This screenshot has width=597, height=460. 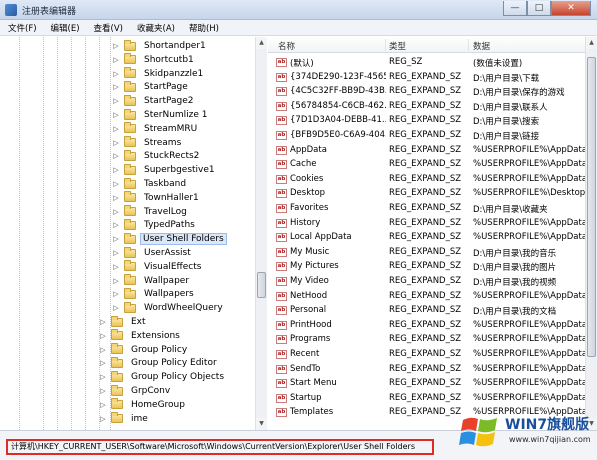 I want to click on value-row: ab Personal REG_EXPAND_SZ D:\用户目录\我的文档, so click(x=428, y=311).